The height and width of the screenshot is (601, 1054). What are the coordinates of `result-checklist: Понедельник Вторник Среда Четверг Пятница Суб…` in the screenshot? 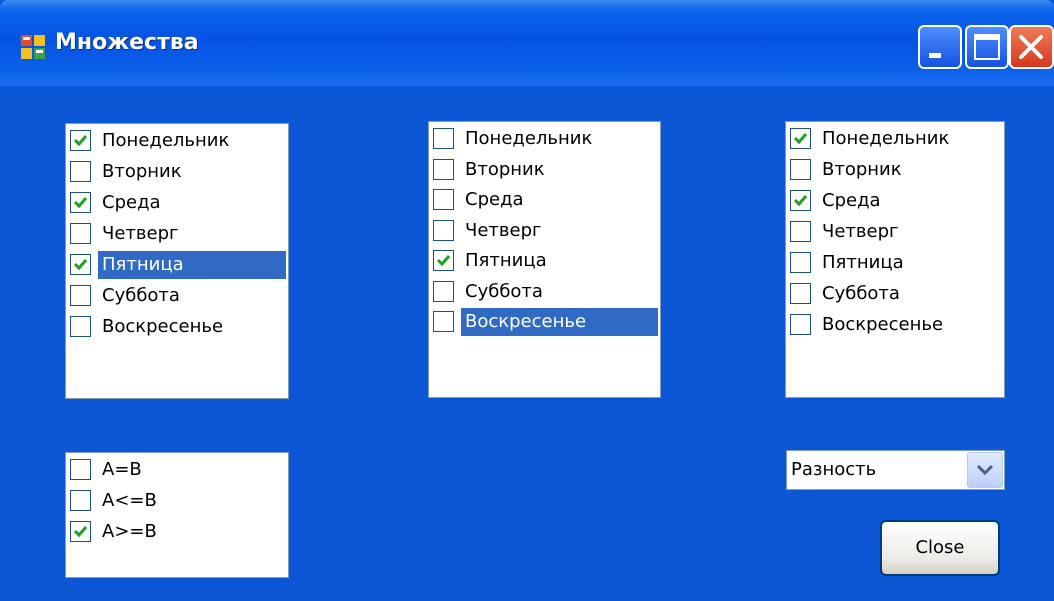 It's located at (895, 259).